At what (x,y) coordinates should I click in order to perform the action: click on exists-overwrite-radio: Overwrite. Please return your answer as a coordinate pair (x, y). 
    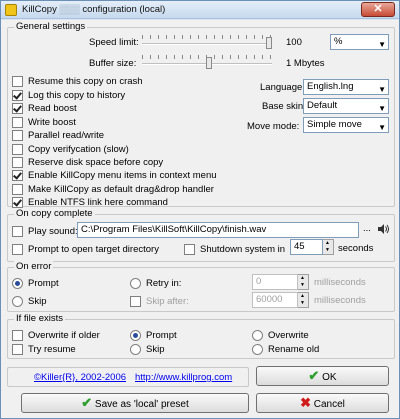
    Looking at the image, I should click on (280, 335).